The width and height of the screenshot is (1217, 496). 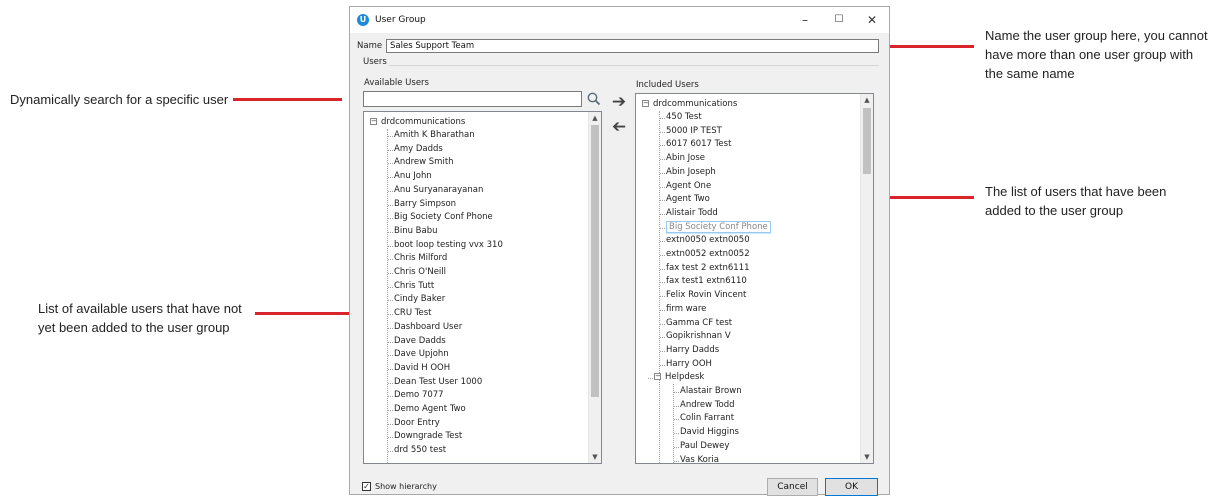 I want to click on name-input, so click(x=632, y=46).